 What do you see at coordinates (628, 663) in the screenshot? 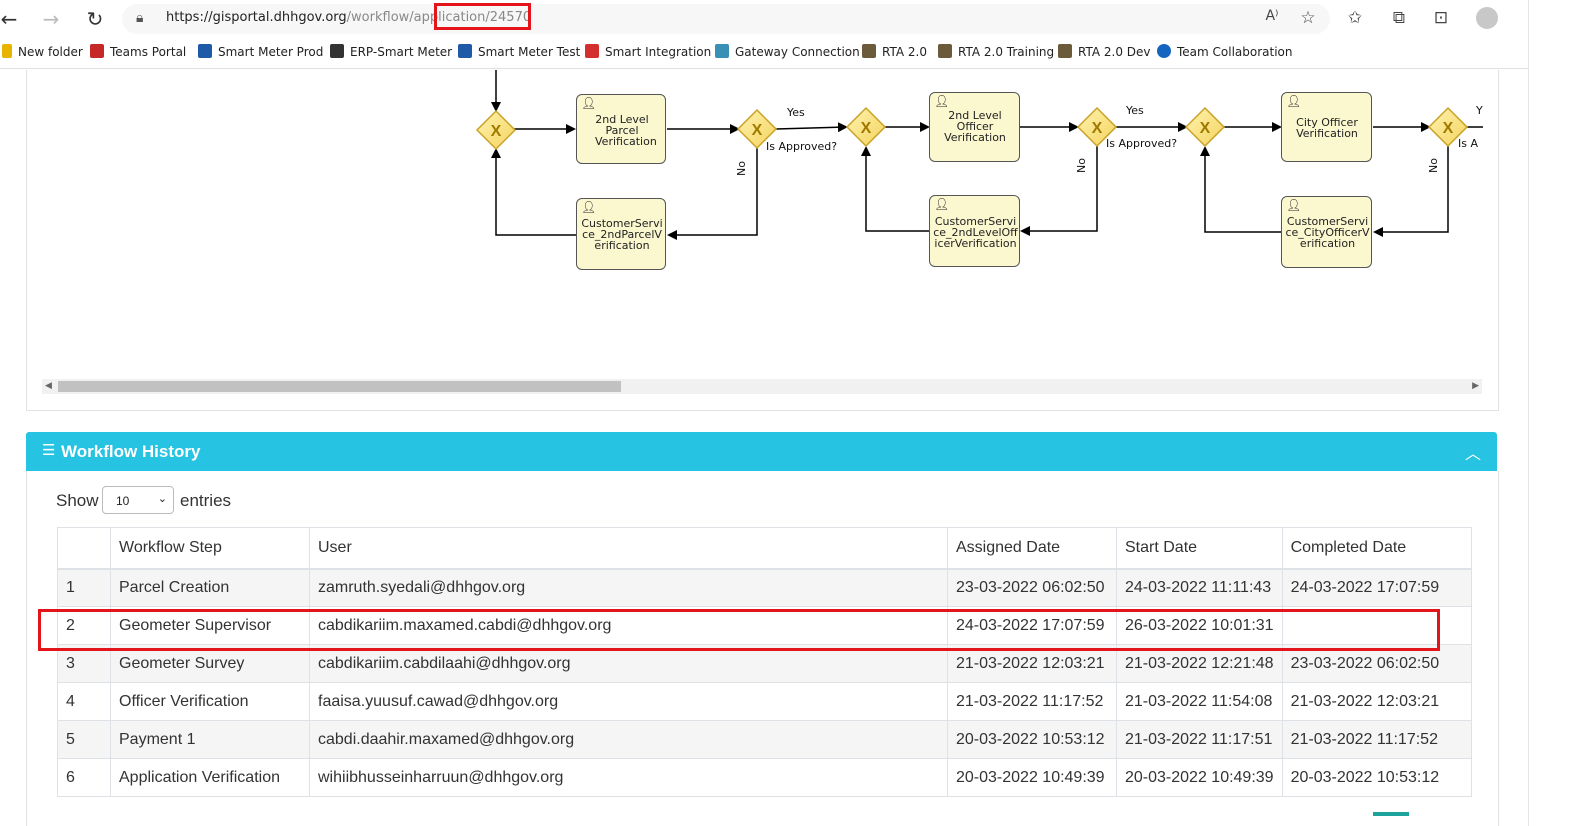
I see `cell-user: cabdikariim.cabdilaahi@dhhgov.org` at bounding box center [628, 663].